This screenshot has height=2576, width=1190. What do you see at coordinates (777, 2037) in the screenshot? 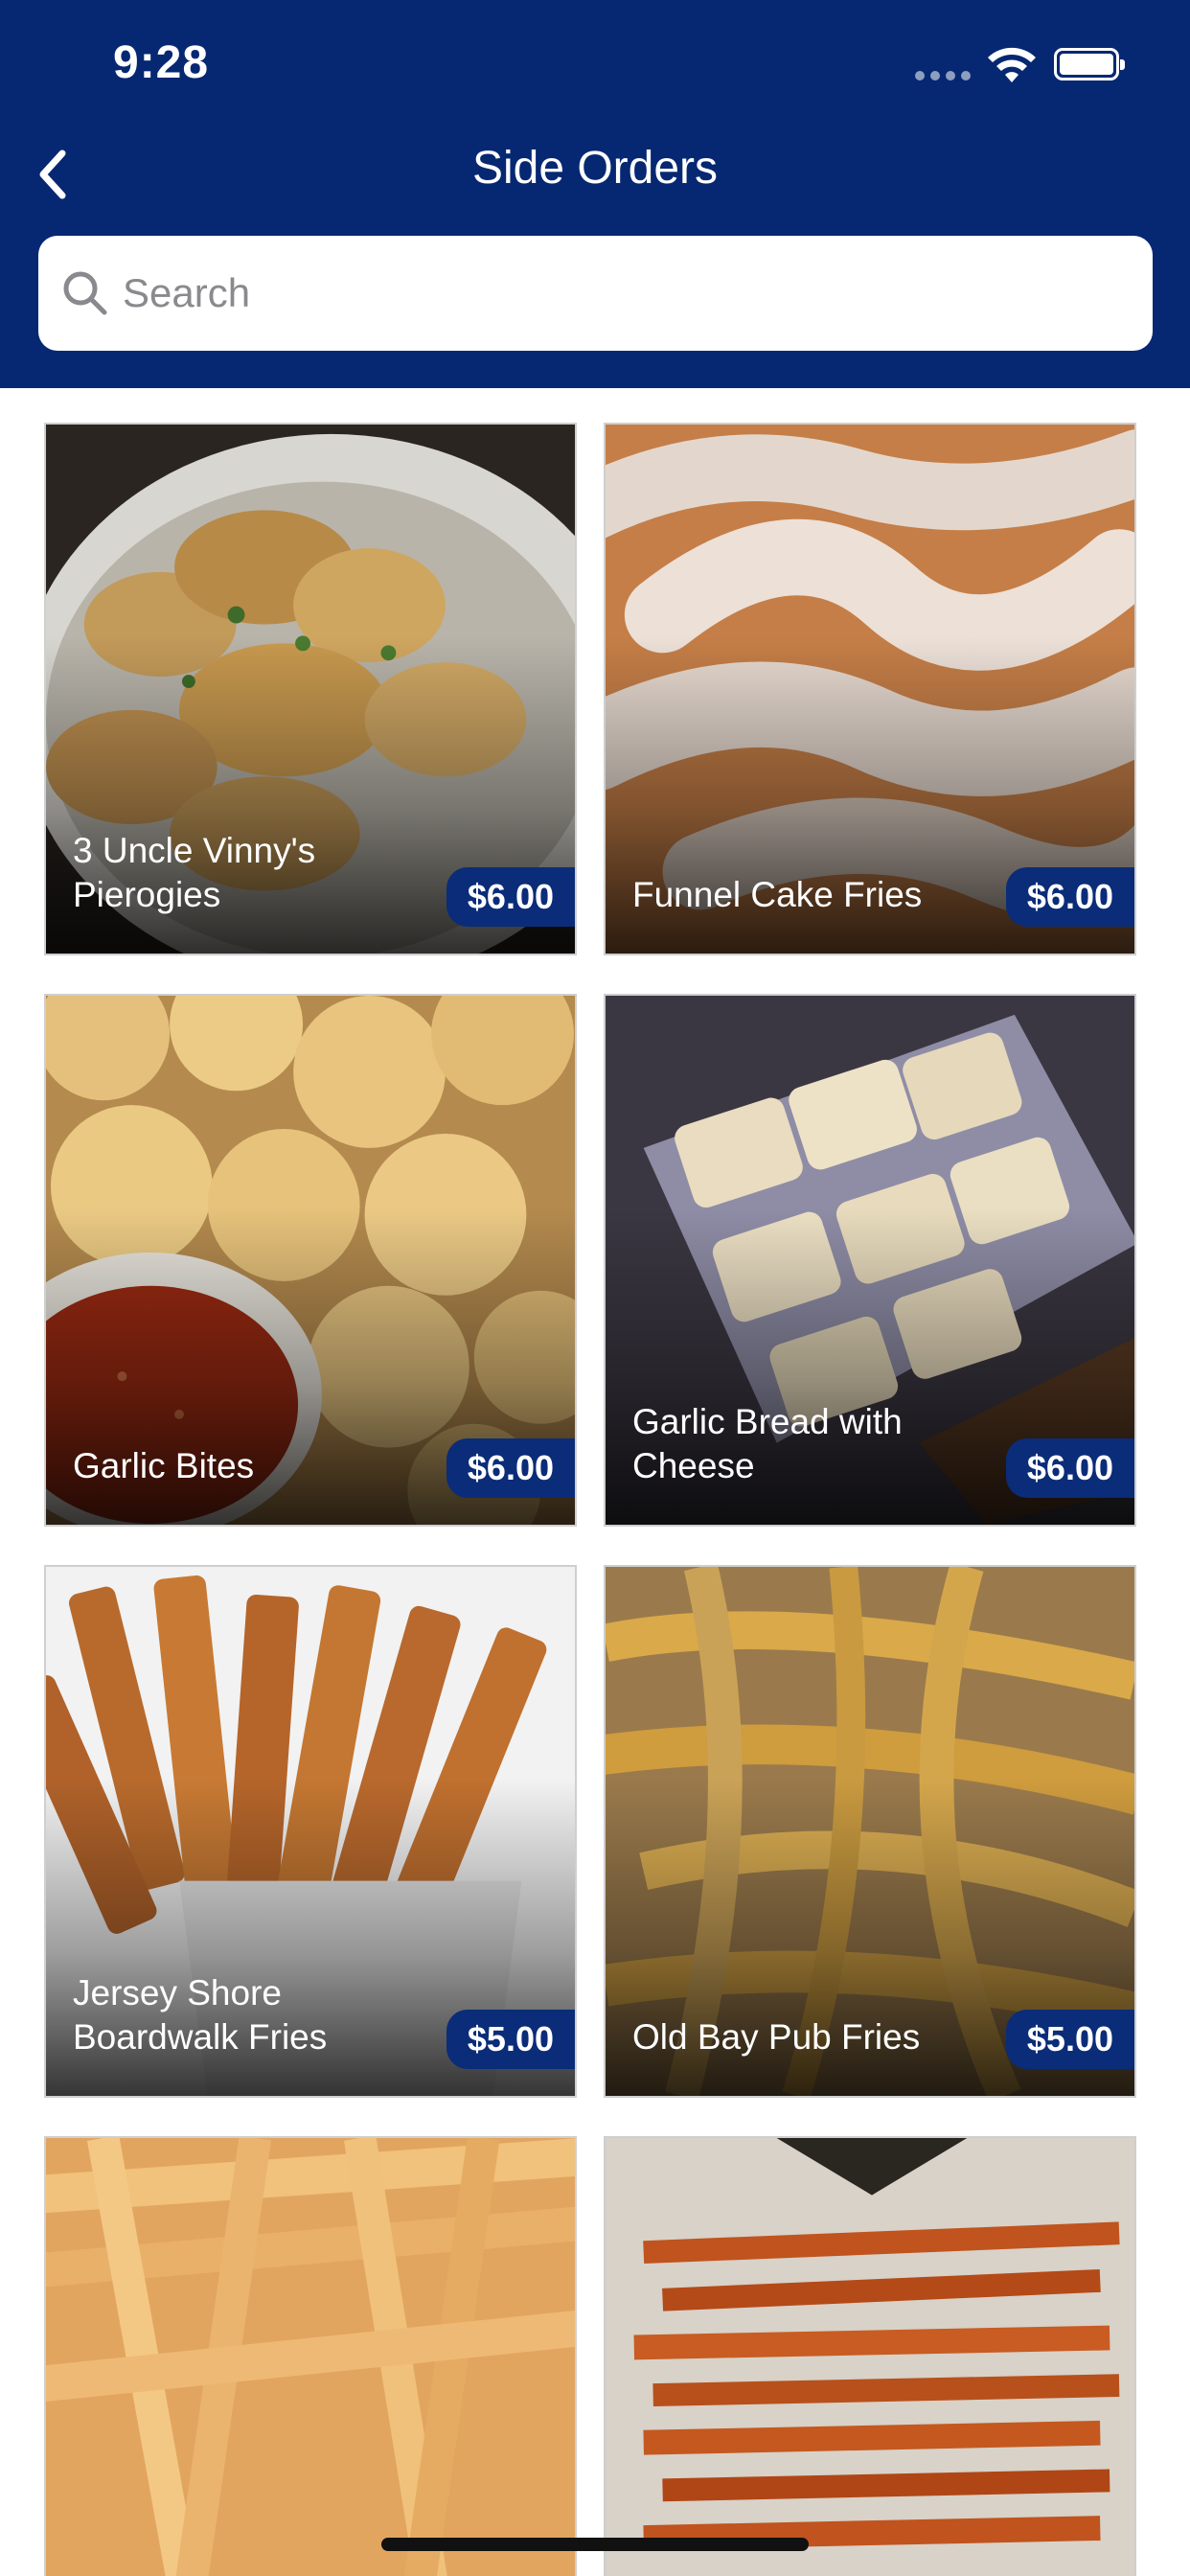
I see `item-name: Old Bay Pub Fries` at bounding box center [777, 2037].